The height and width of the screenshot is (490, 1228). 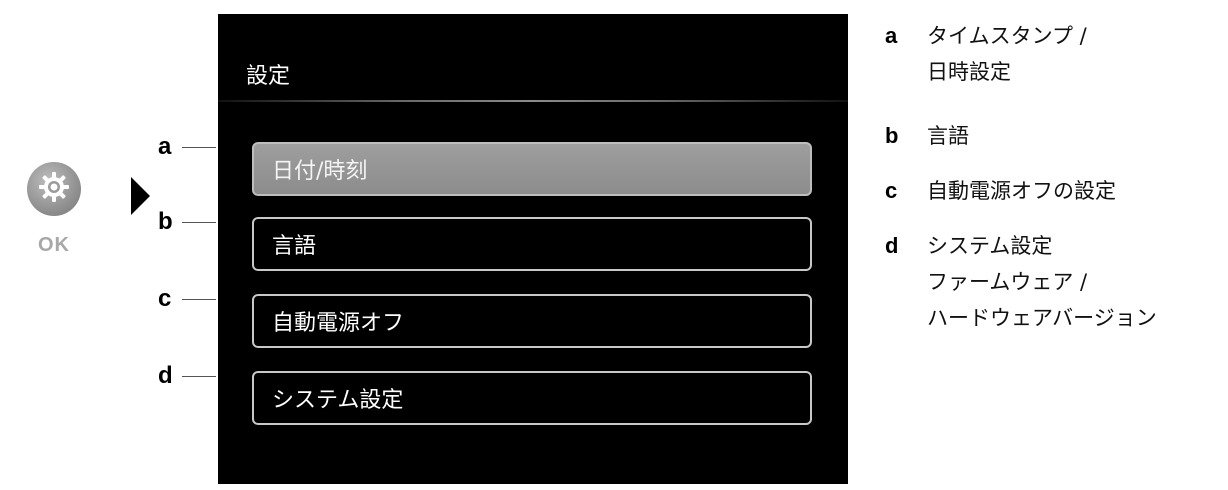 What do you see at coordinates (532, 244) in the screenshot?
I see `menu-item-language: 言語` at bounding box center [532, 244].